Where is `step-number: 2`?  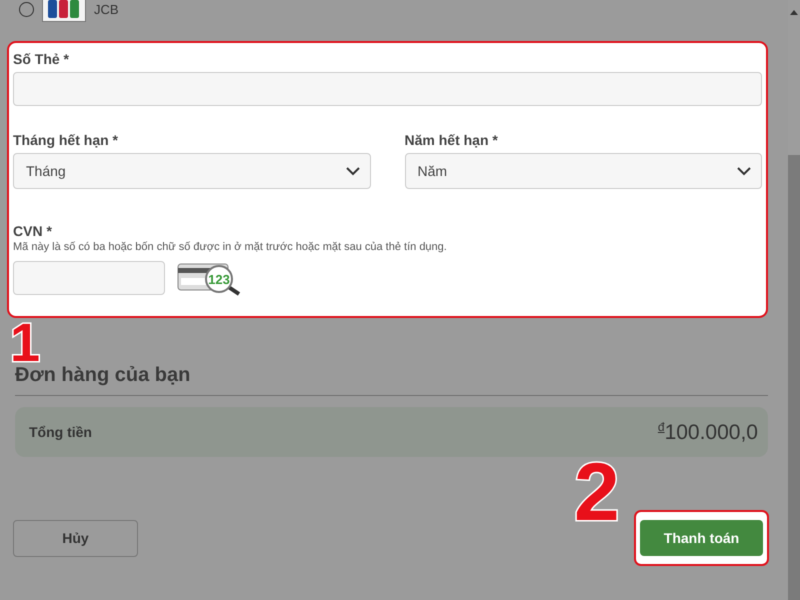 step-number: 2 is located at coordinates (597, 493).